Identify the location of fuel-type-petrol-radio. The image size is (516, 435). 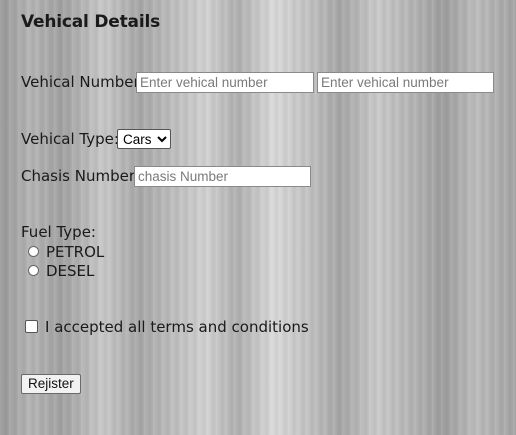
(33, 251).